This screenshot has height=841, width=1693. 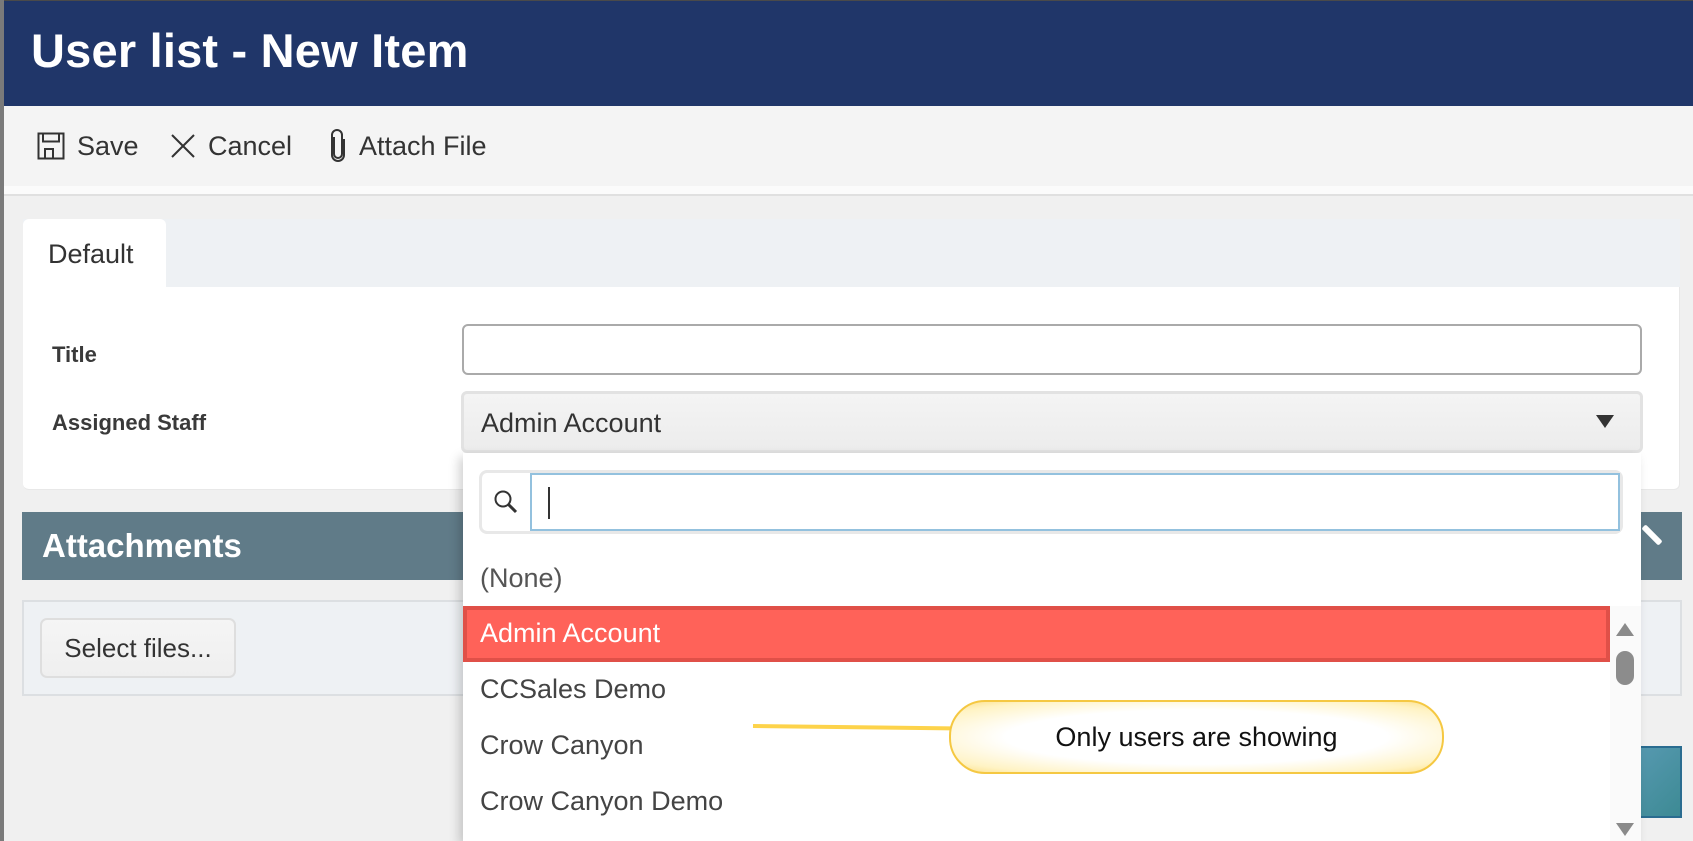 What do you see at coordinates (250, 50) in the screenshot?
I see `page-title: User list - New Item` at bounding box center [250, 50].